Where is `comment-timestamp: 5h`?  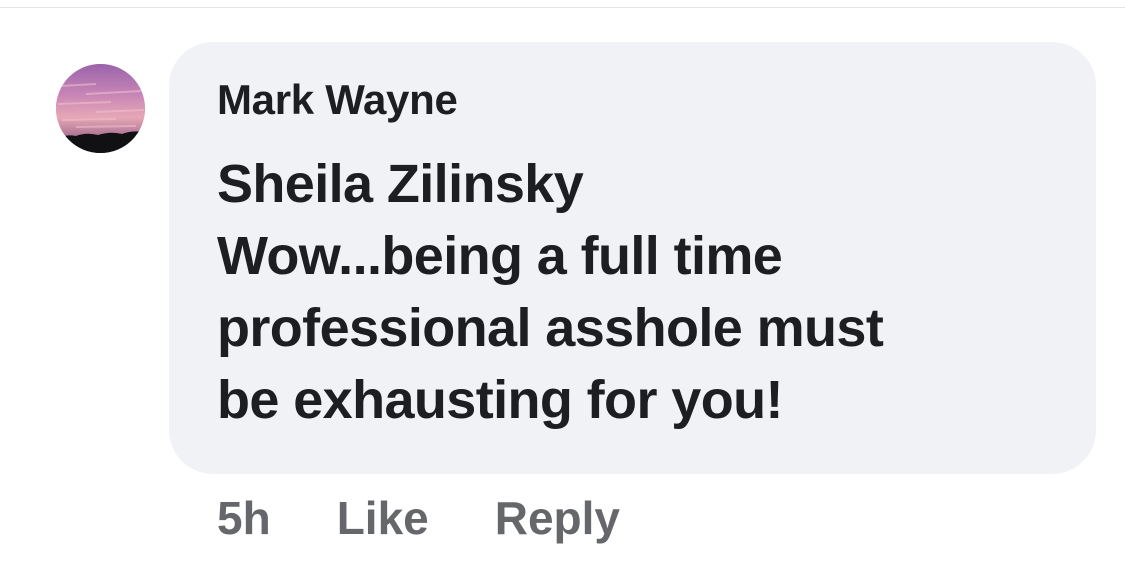 comment-timestamp: 5h is located at coordinates (244, 518).